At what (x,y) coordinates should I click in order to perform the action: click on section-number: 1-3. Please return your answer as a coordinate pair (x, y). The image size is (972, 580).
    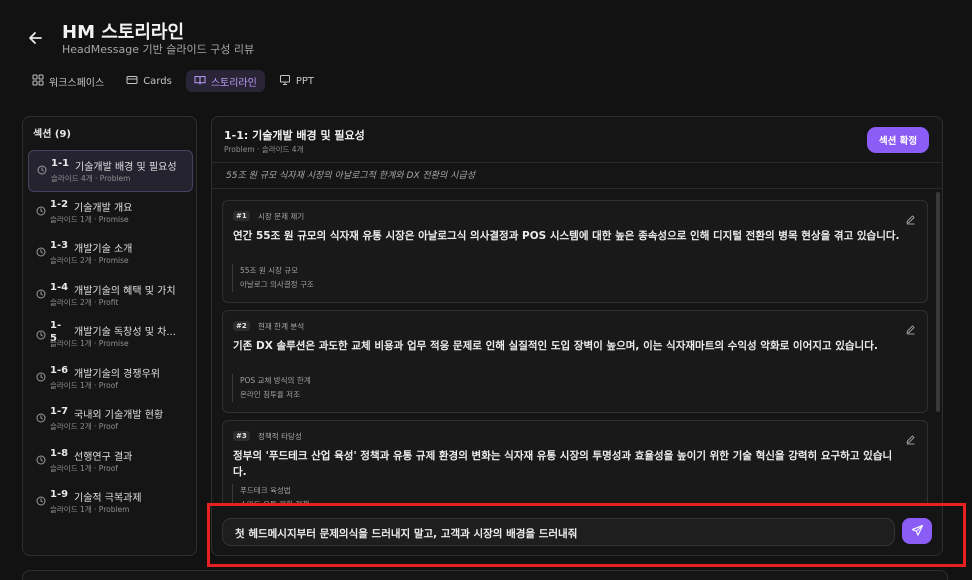
    Looking at the image, I should click on (59, 245).